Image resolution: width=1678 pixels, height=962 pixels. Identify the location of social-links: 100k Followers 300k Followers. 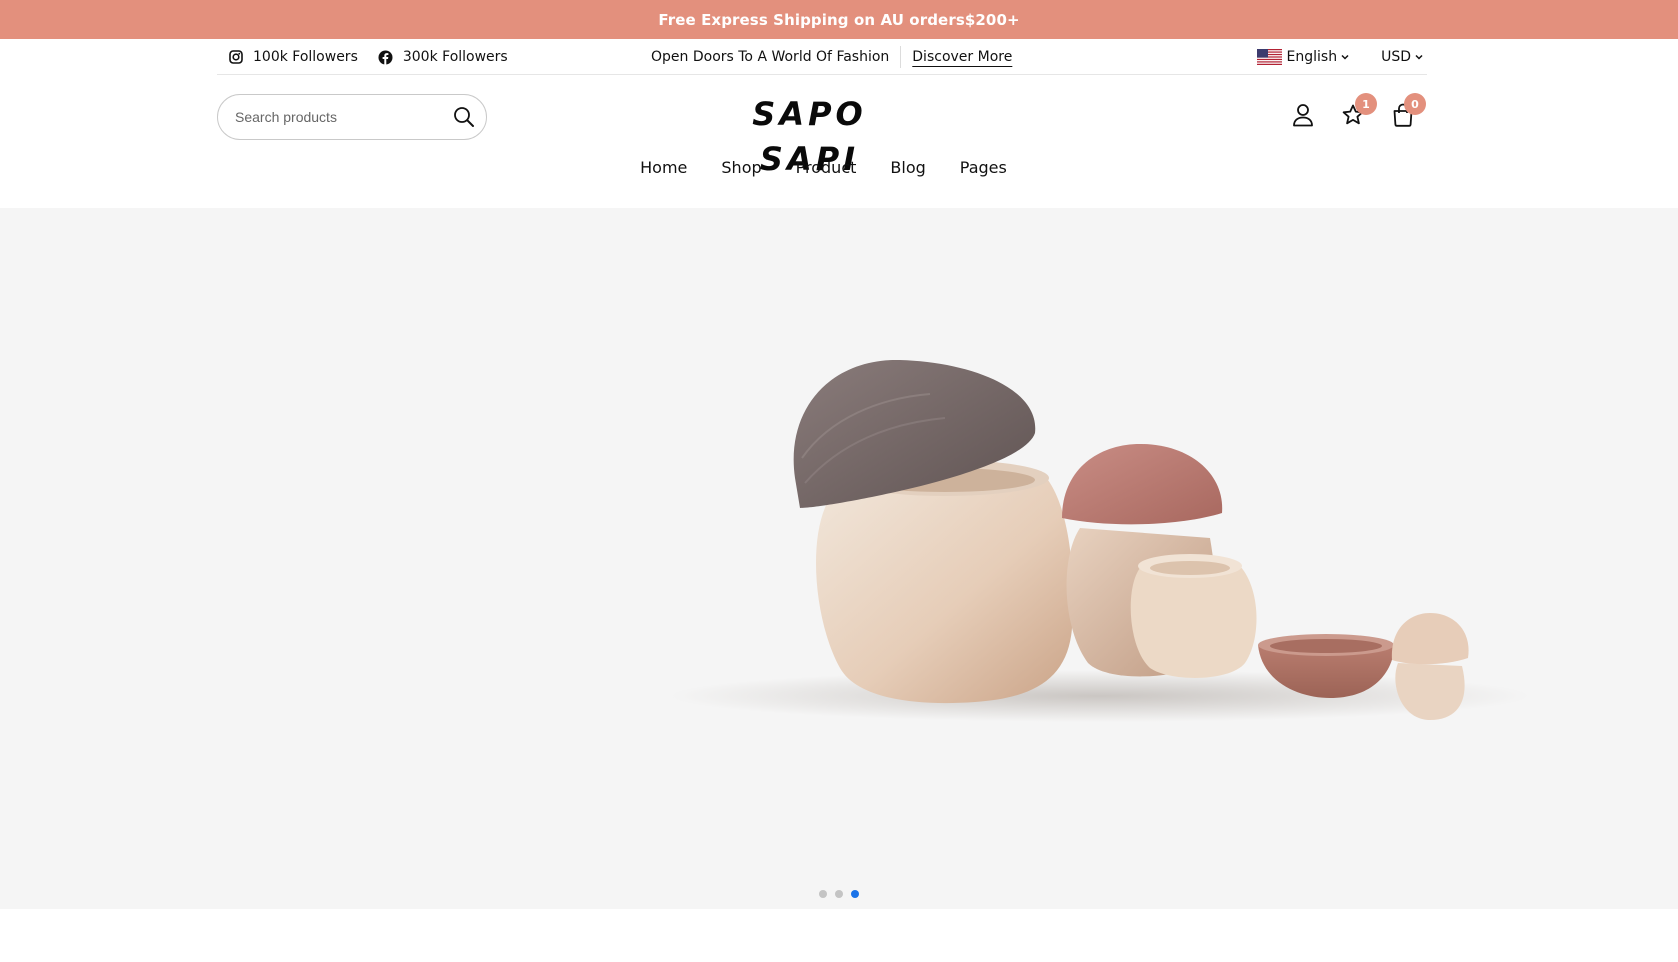
(378, 57).